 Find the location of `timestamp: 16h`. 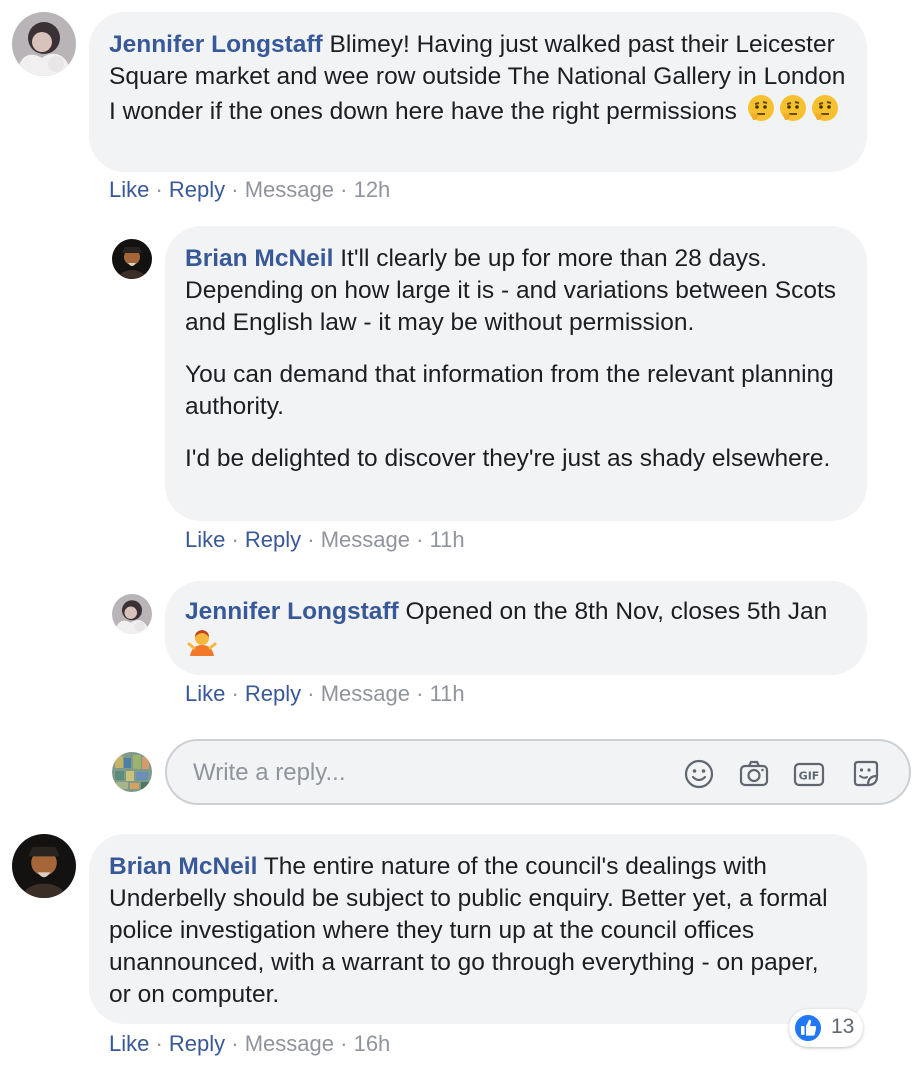

timestamp: 16h is located at coordinates (372, 1043).